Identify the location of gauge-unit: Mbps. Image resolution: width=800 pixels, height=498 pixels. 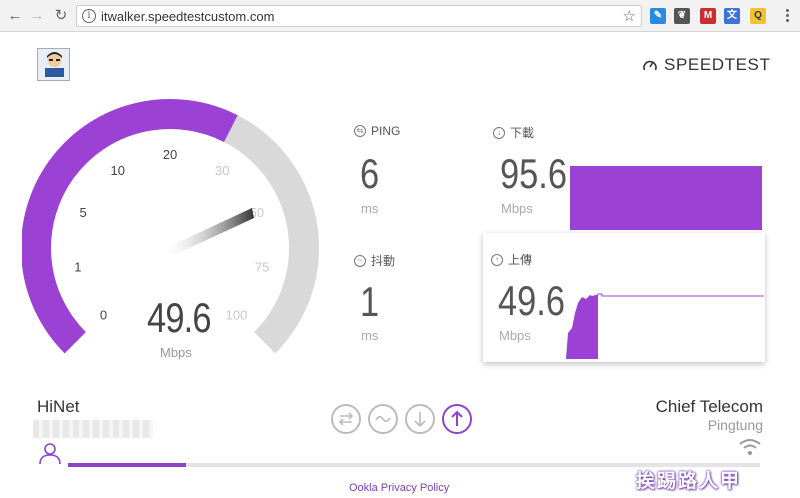
(176, 352).